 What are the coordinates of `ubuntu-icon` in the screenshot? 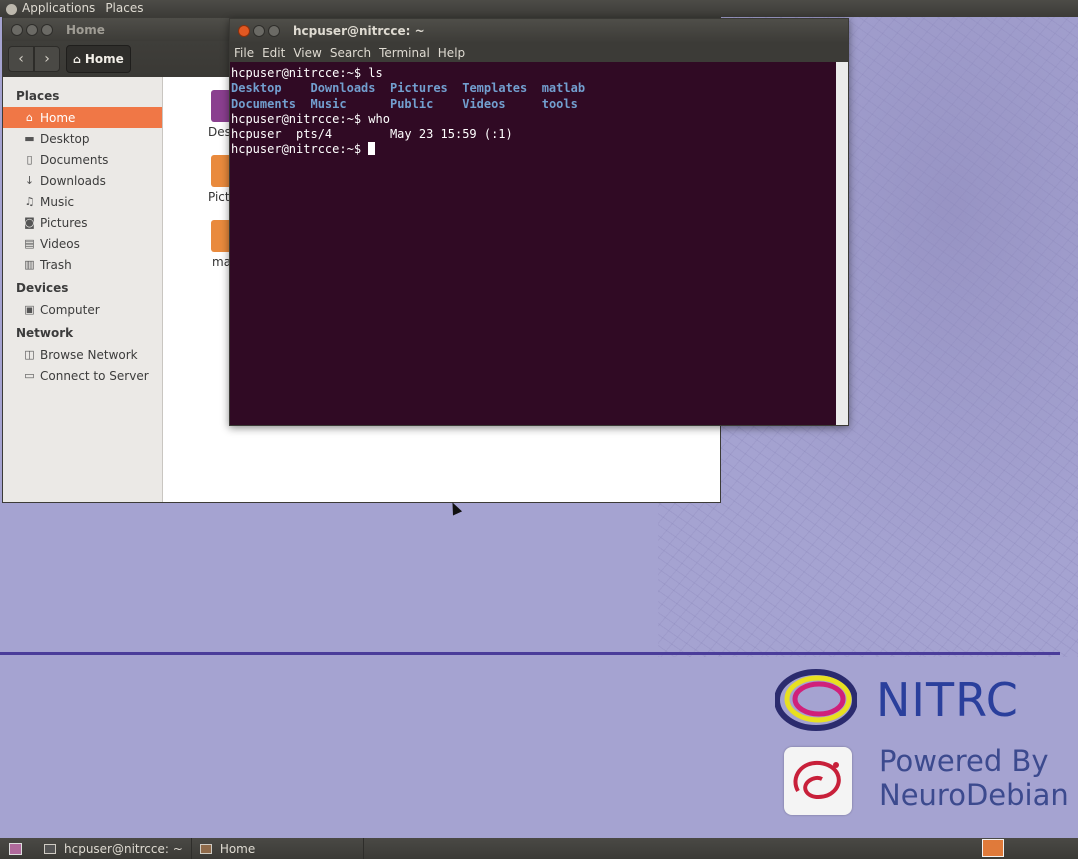 It's located at (11, 9).